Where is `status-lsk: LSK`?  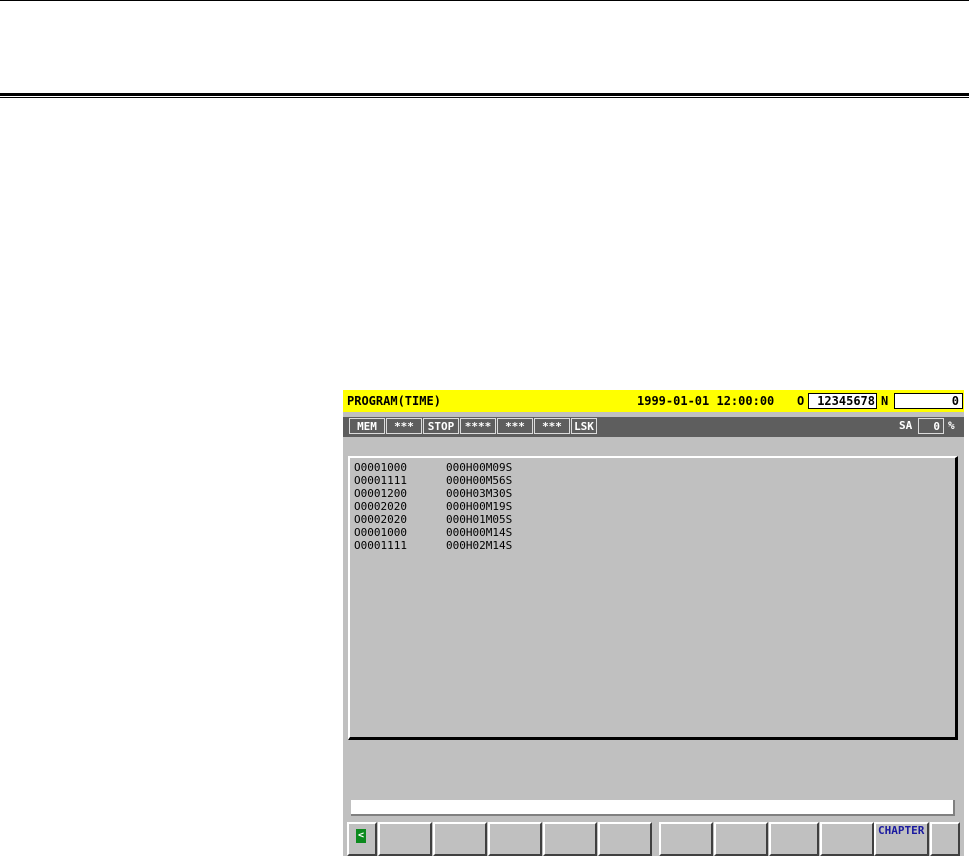
status-lsk: LSK is located at coordinates (584, 426).